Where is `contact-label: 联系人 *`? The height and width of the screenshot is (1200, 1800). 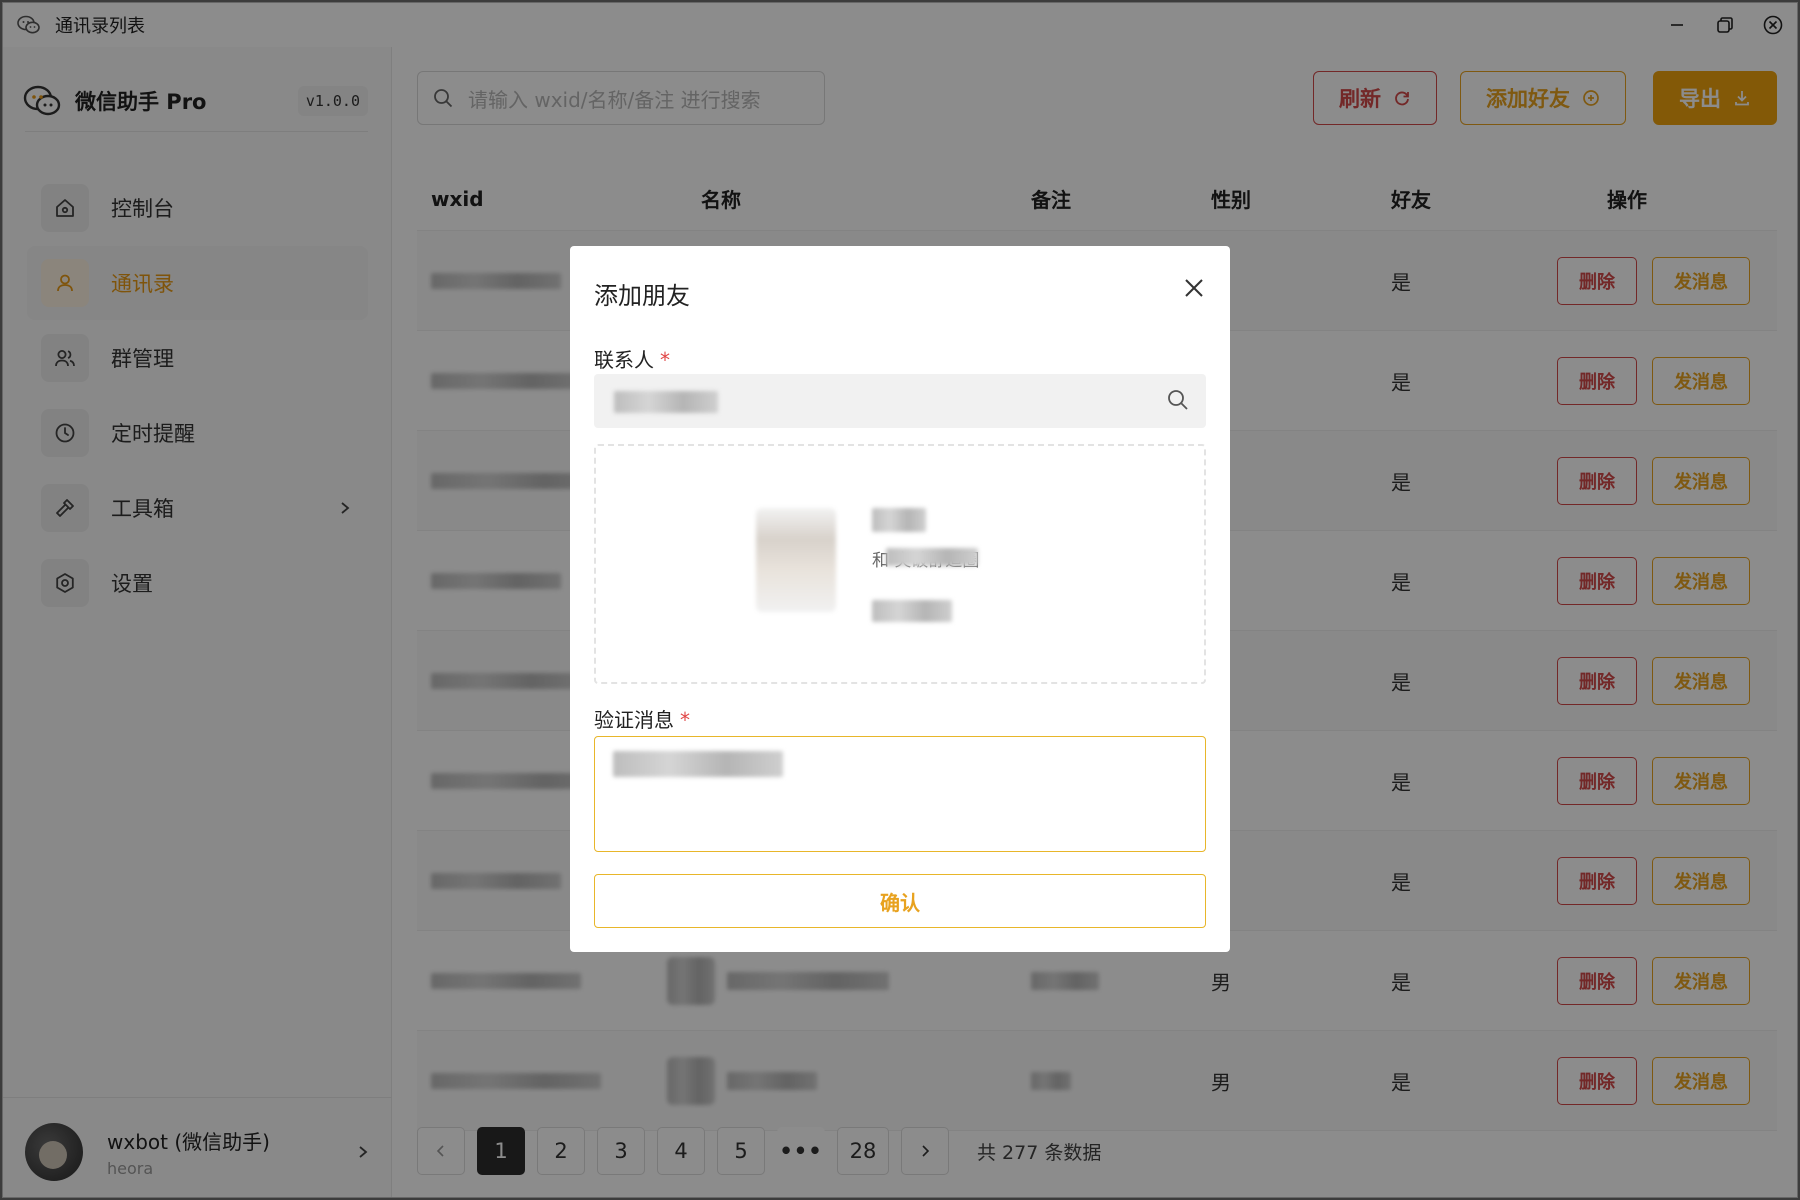
contact-label: 联系人 * is located at coordinates (632, 358).